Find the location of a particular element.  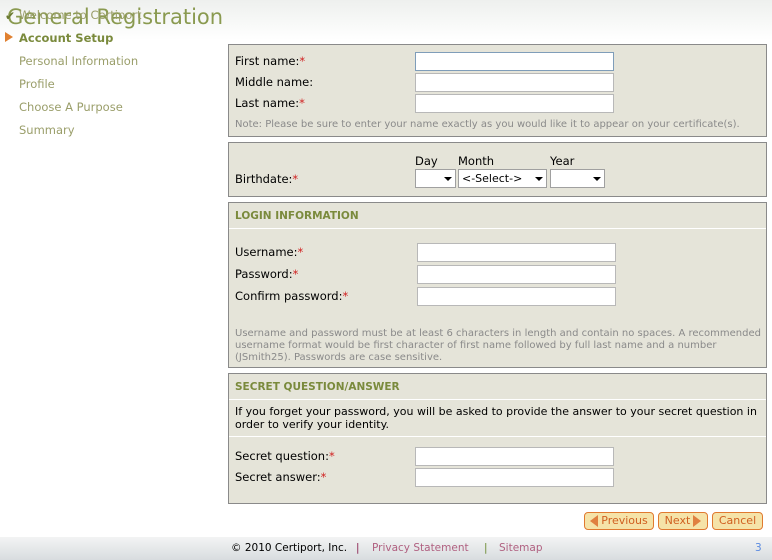

sidebar-item-account-setup: Account Setup is located at coordinates (66, 38).